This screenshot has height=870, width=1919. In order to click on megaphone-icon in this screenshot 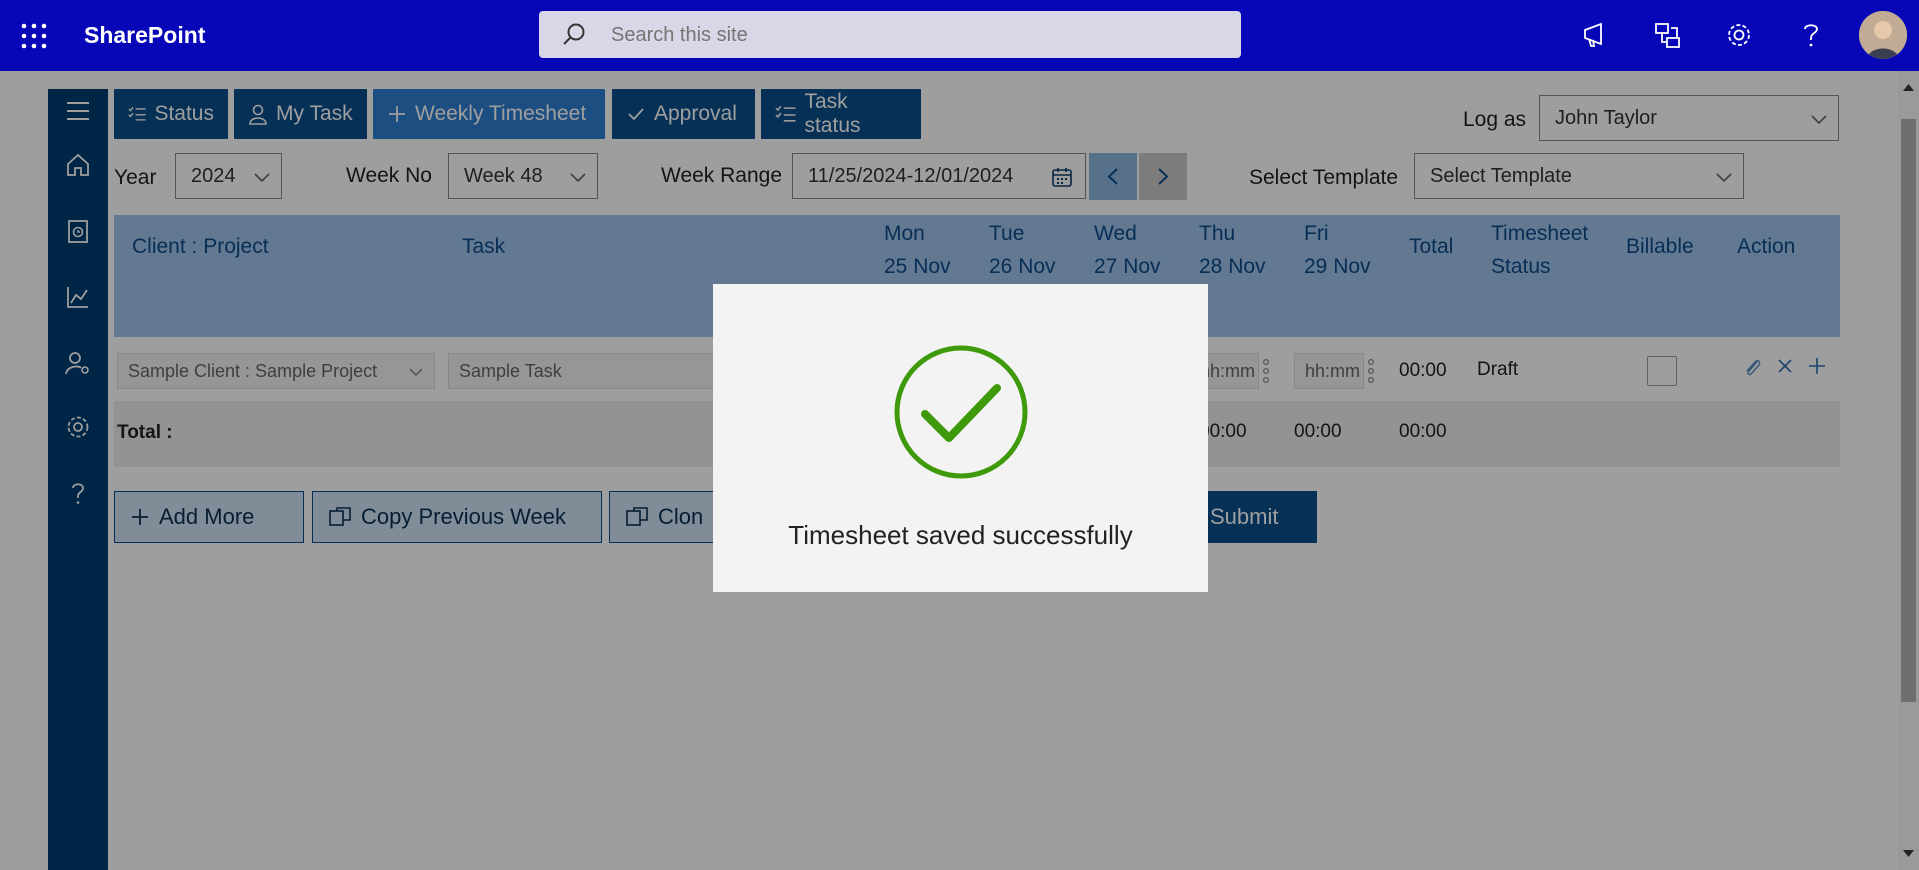, I will do `click(1596, 35)`.